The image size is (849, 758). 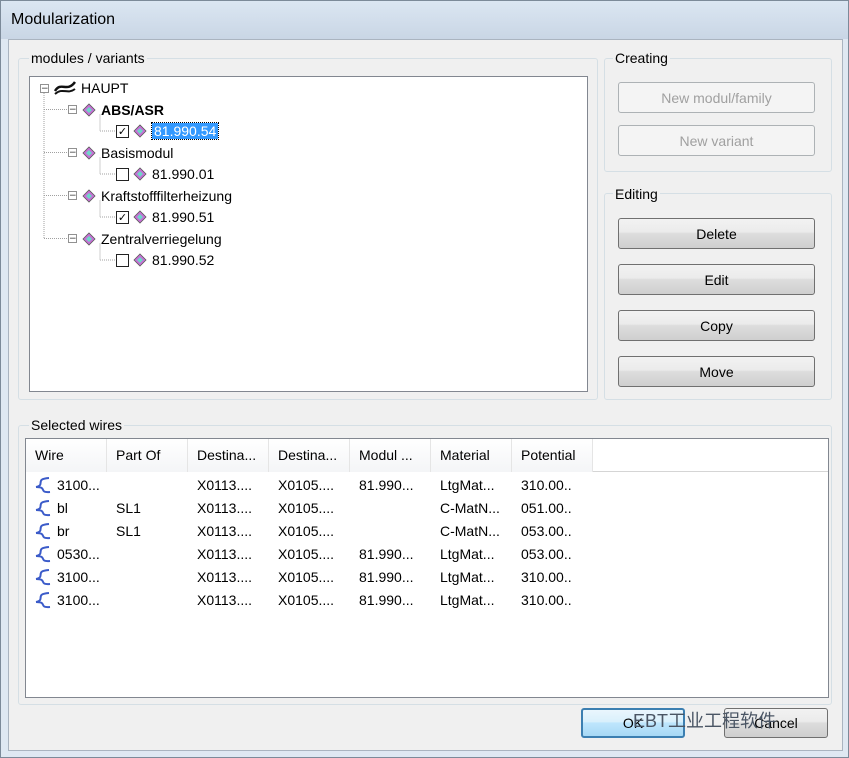 What do you see at coordinates (716, 371) in the screenshot?
I see `move-button: Move` at bounding box center [716, 371].